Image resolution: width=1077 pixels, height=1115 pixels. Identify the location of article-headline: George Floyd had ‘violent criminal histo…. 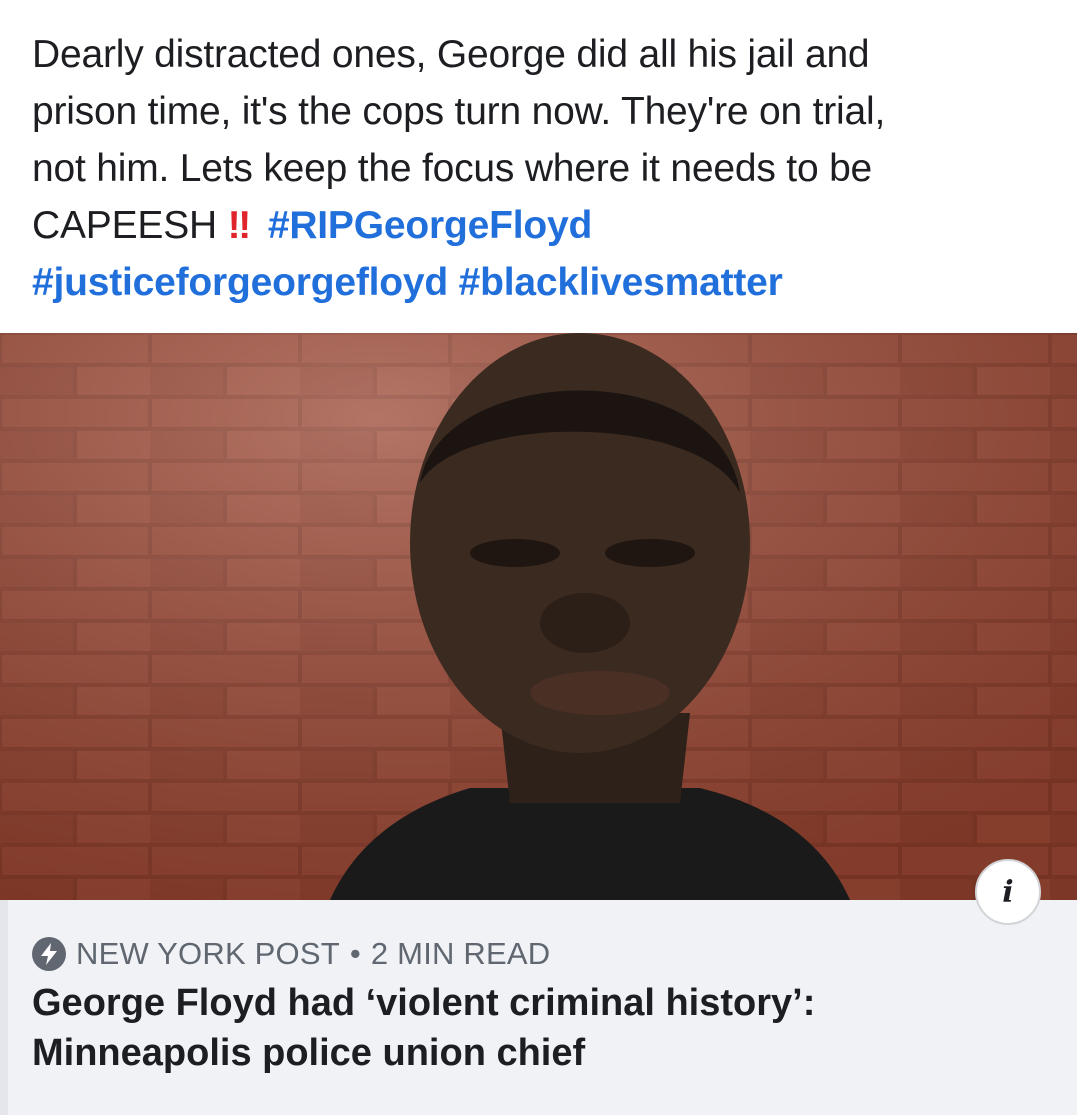
(542, 1028).